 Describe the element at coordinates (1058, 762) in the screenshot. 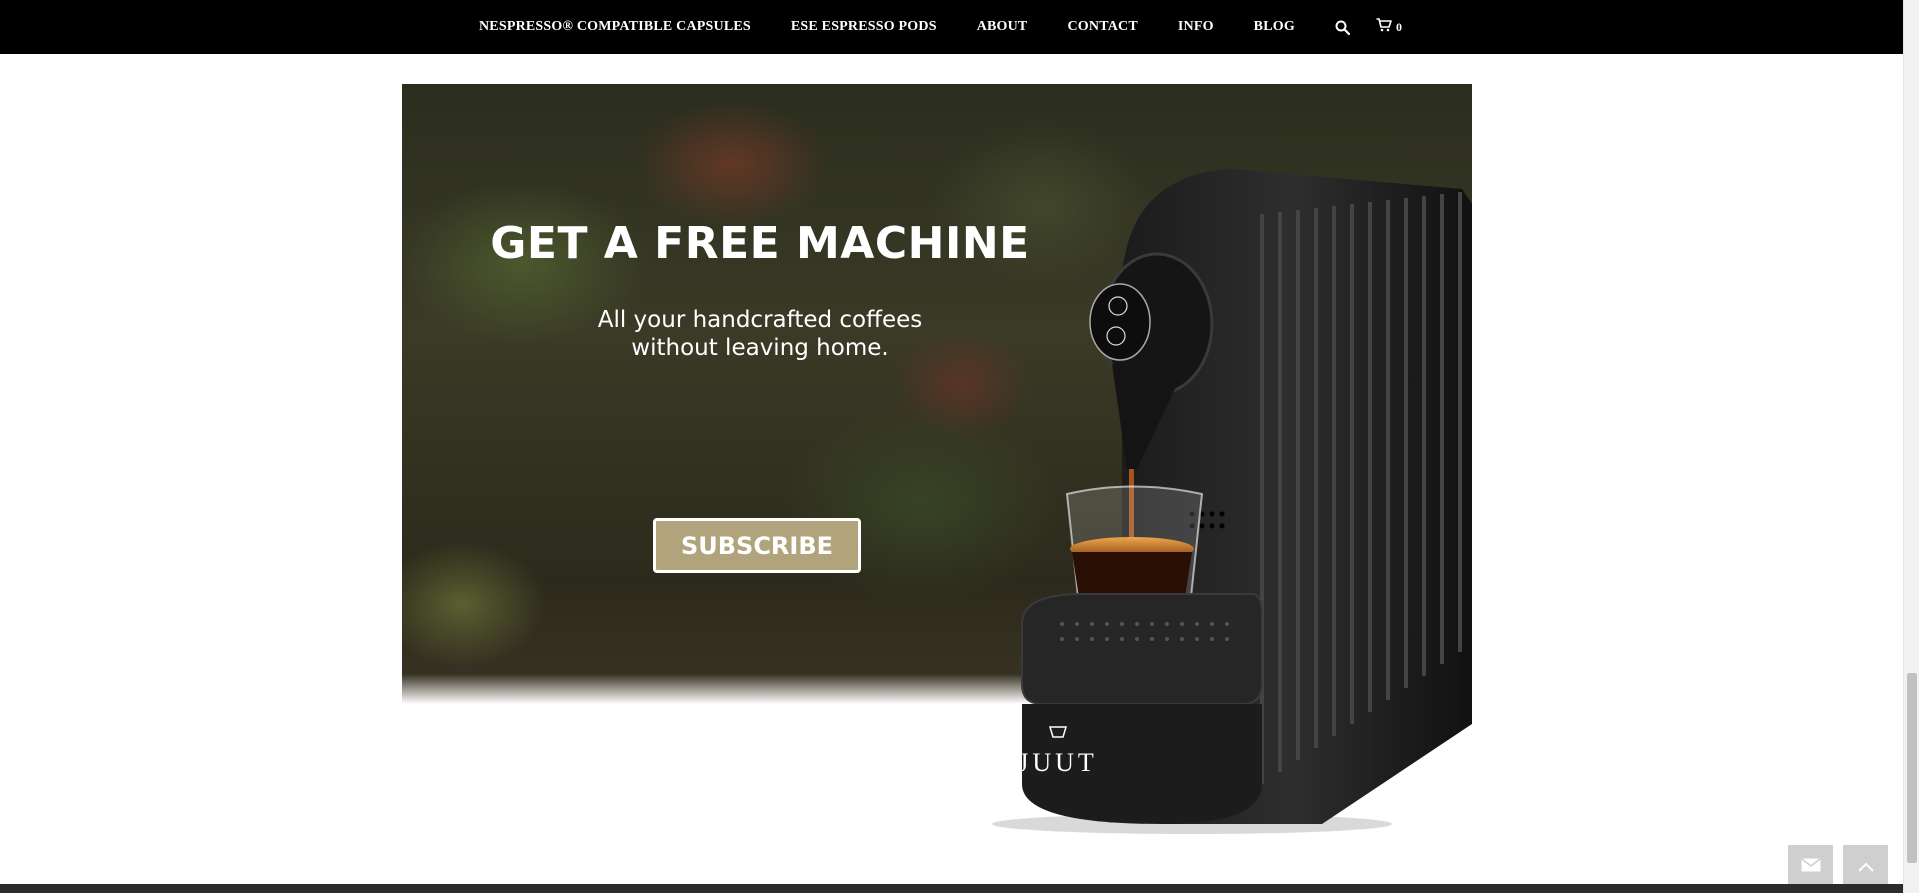

I see `machine-brand-logo: JUUT` at that location.